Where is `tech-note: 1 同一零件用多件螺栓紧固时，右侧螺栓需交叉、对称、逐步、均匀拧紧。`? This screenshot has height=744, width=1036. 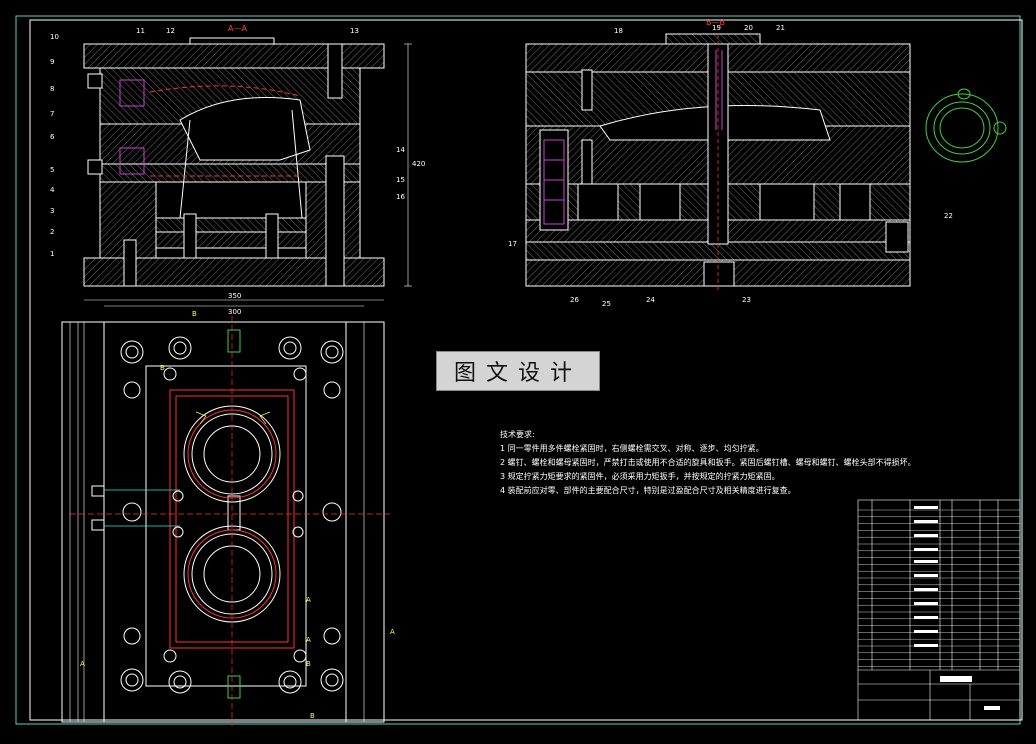
tech-note: 1 同一零件用多件螺栓紧固时，右侧螺栓需交叉、对称、逐步、均匀拧紧。 is located at coordinates (632, 448).